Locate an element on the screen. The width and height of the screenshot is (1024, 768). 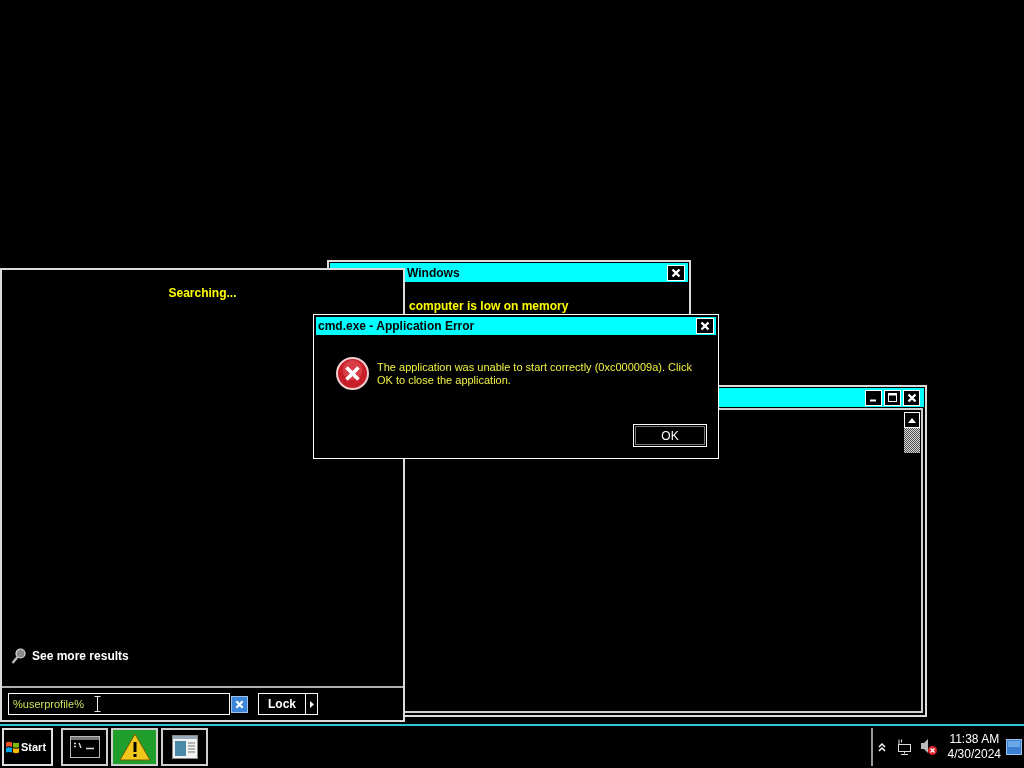
up-arrow-icon is located at coordinates (912, 420).